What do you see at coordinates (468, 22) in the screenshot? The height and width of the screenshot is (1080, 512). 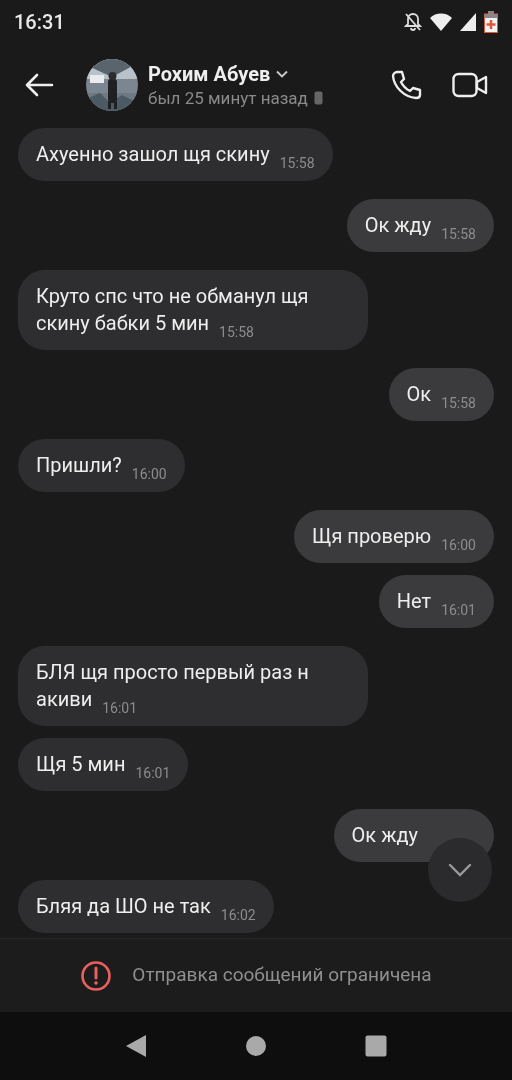 I see `signal-icon` at bounding box center [468, 22].